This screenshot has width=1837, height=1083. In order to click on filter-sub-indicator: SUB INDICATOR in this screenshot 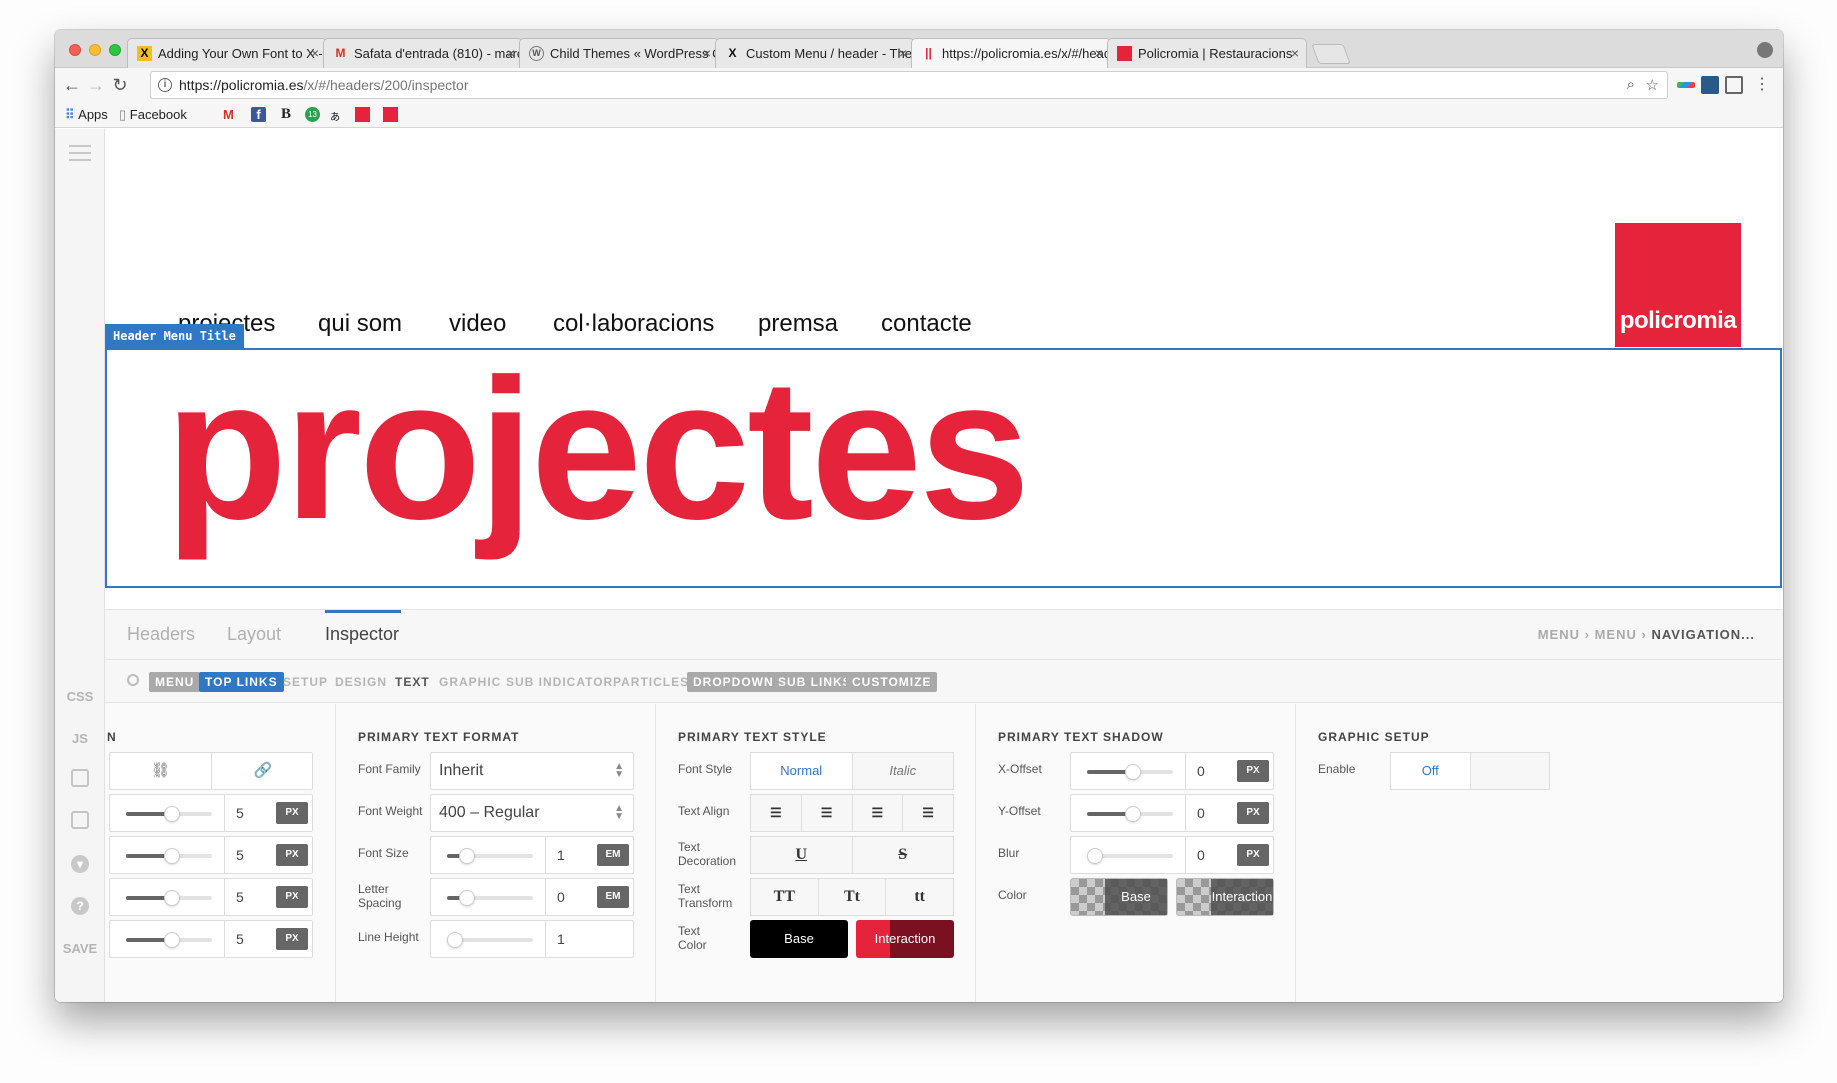, I will do `click(559, 682)`.